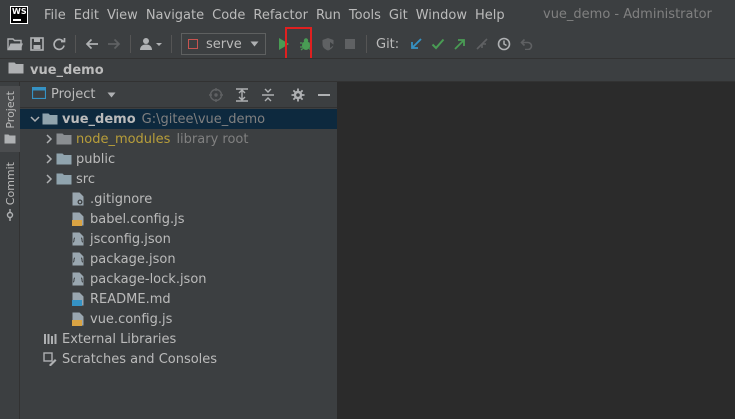  I want to click on tree-file-row: babel.config.js, so click(178, 219).